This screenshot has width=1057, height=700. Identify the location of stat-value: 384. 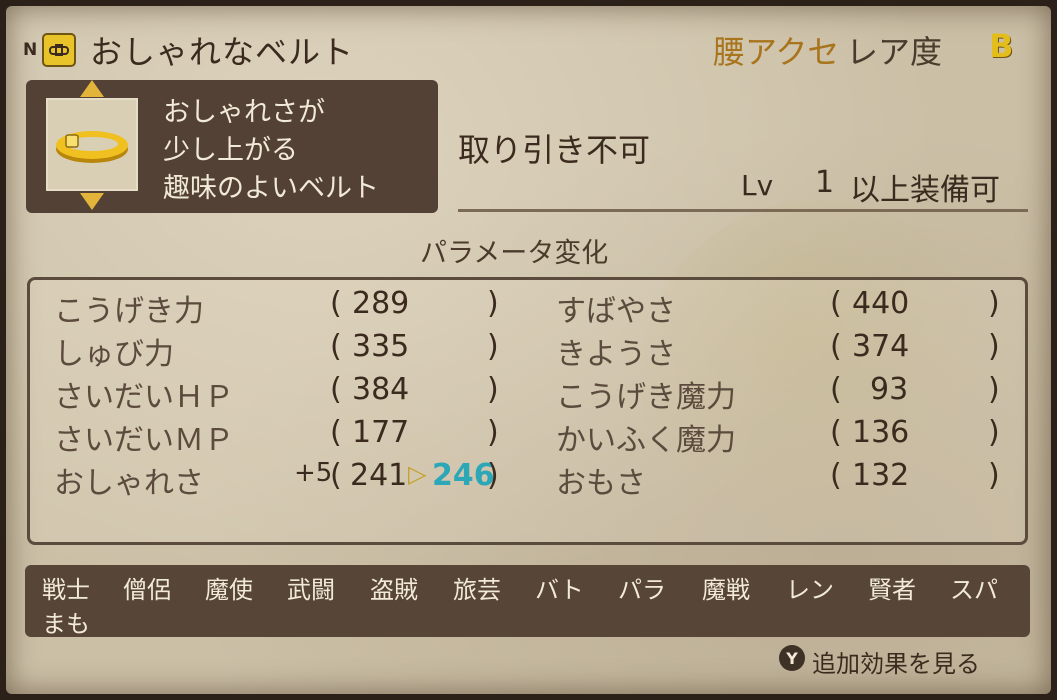
(381, 389).